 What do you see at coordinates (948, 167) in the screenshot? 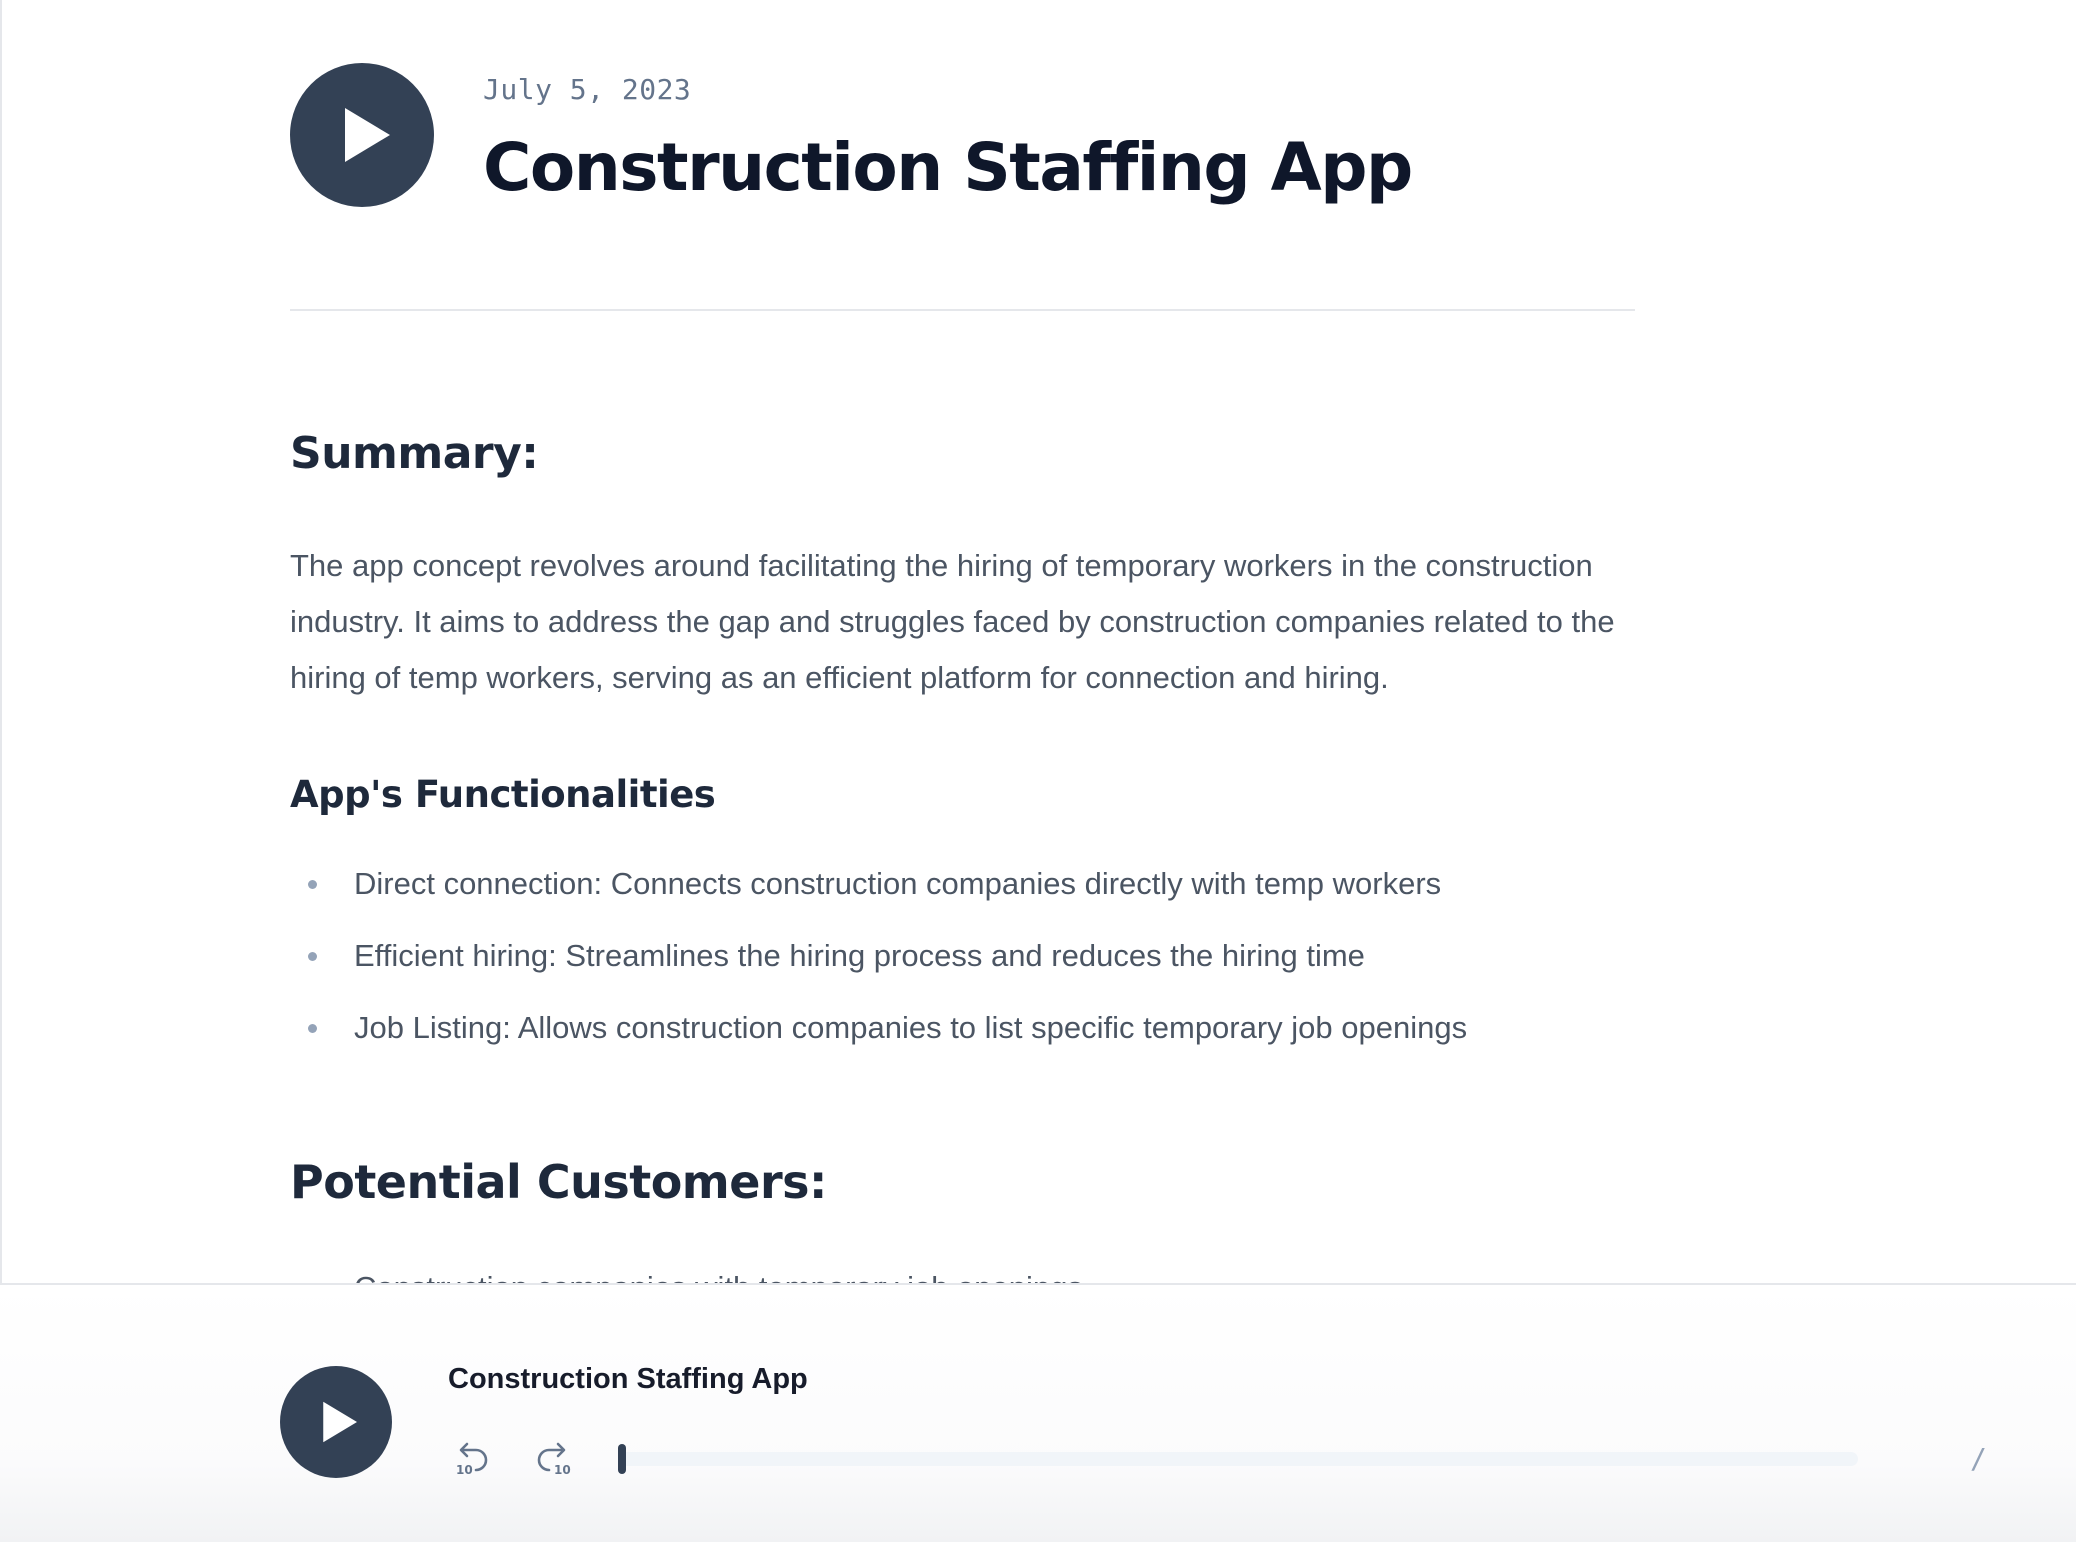
I see `episode-title: Construction Staffing App` at bounding box center [948, 167].